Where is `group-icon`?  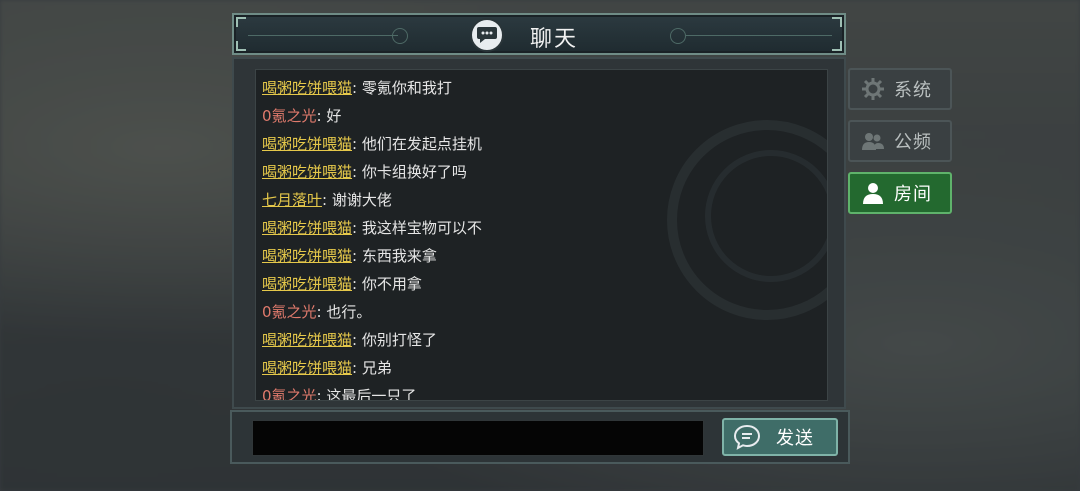 group-icon is located at coordinates (873, 141).